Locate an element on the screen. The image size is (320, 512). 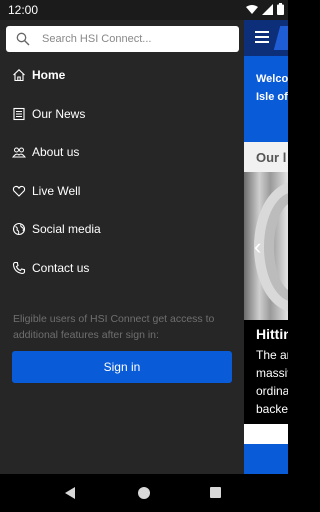
carousel-prev-icon: ‹ is located at coordinates (257, 247).